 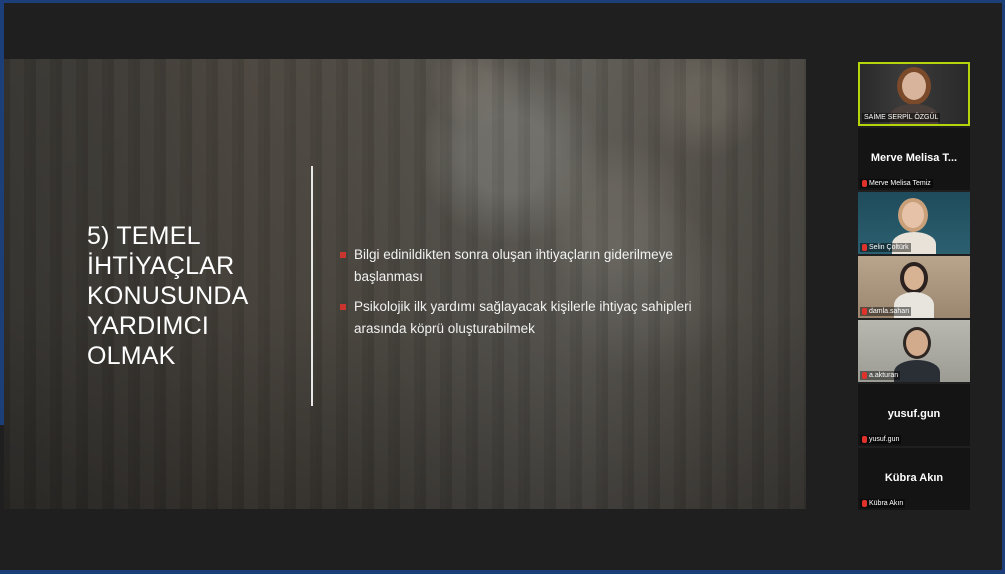 I want to click on participant-name-tag: SAİME SERPİL ÖZGÜL, so click(x=901, y=117).